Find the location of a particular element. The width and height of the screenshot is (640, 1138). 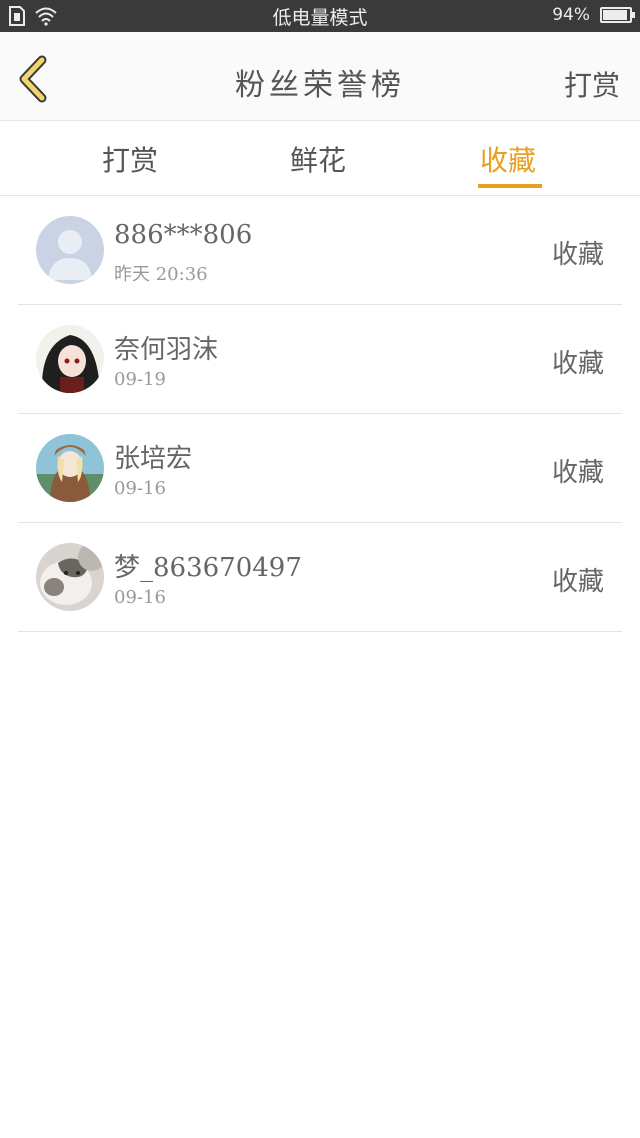

page-title: 粉丝荣誉榜 is located at coordinates (320, 85).